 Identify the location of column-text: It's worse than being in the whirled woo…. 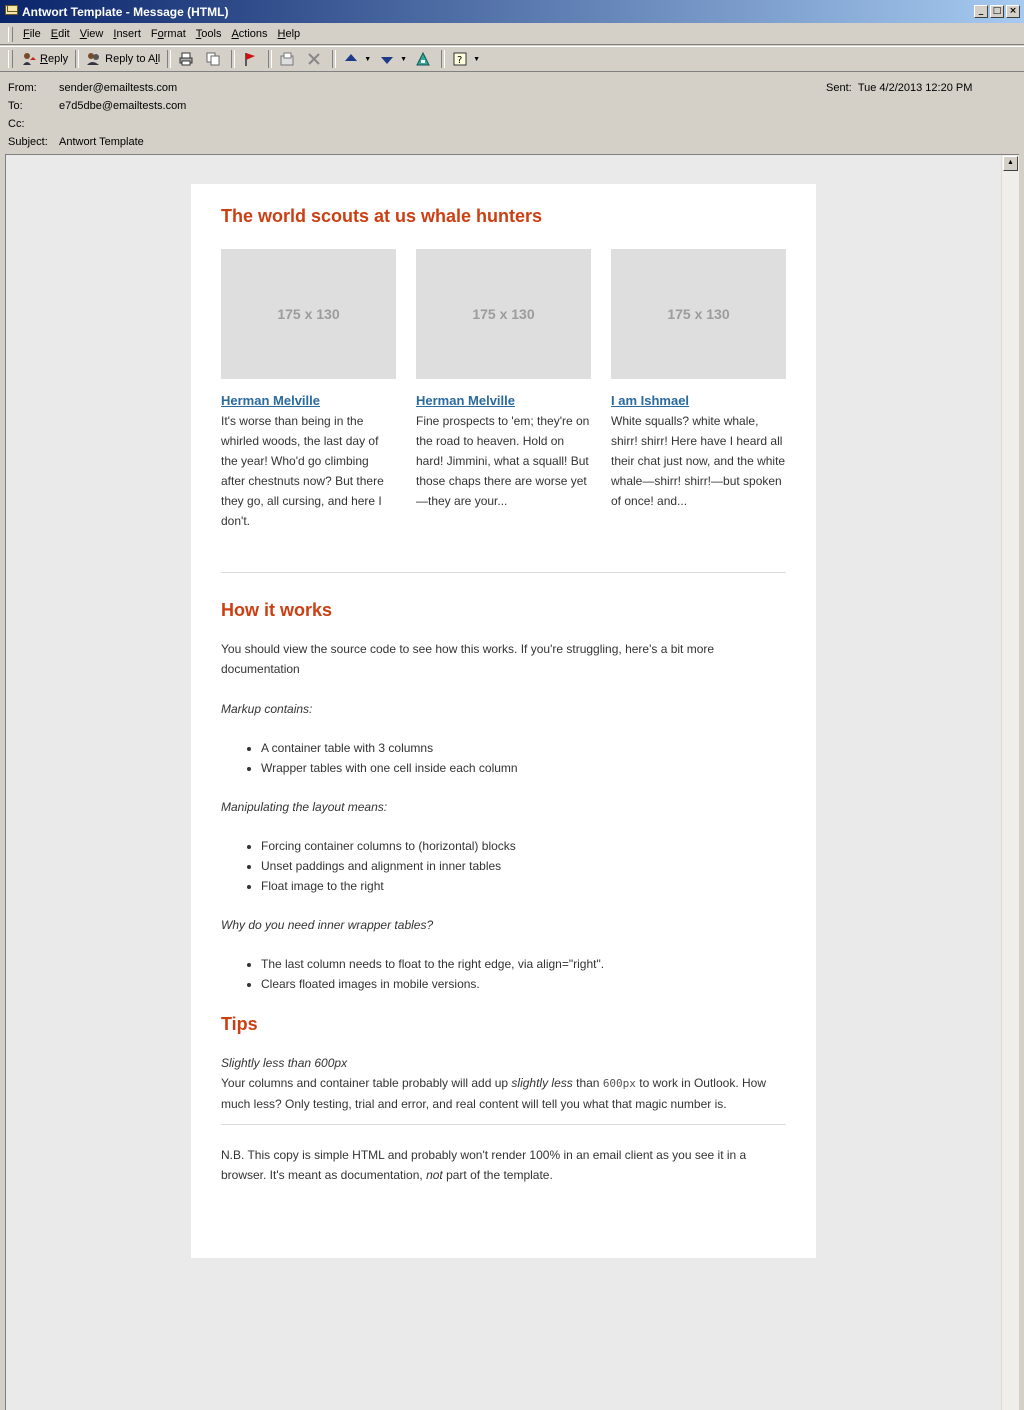
(302, 471).